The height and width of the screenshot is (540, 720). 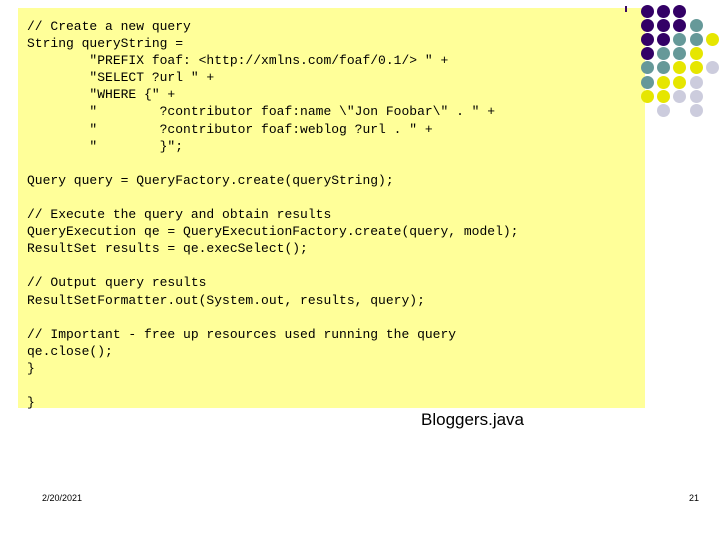 I want to click on footer-page-number: 21, so click(x=694, y=498).